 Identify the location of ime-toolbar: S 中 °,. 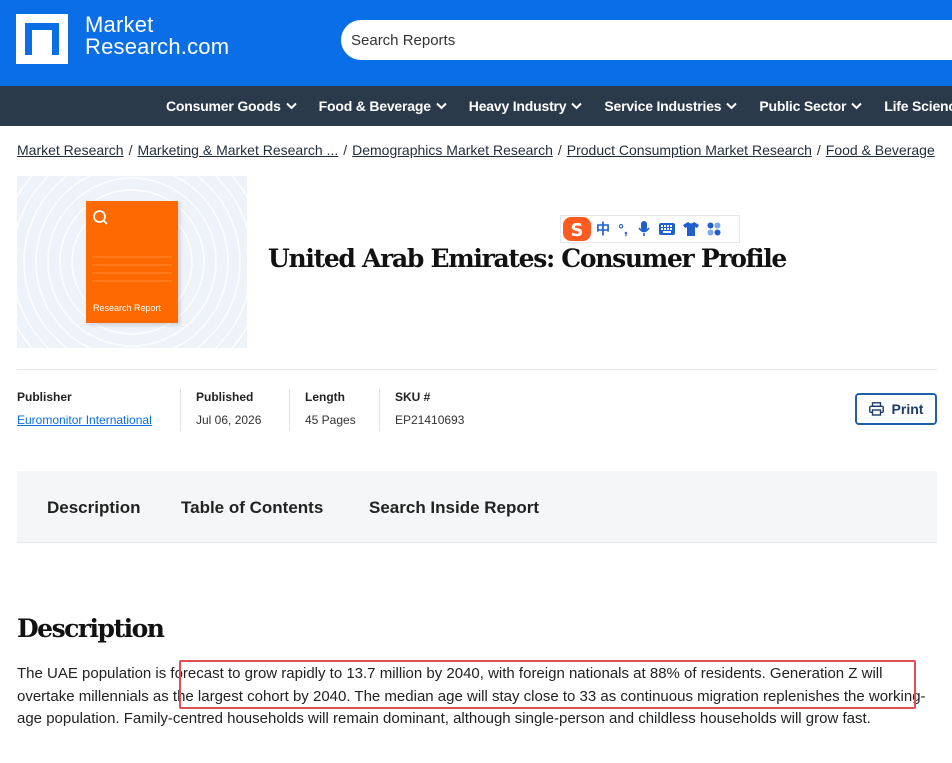
(650, 229).